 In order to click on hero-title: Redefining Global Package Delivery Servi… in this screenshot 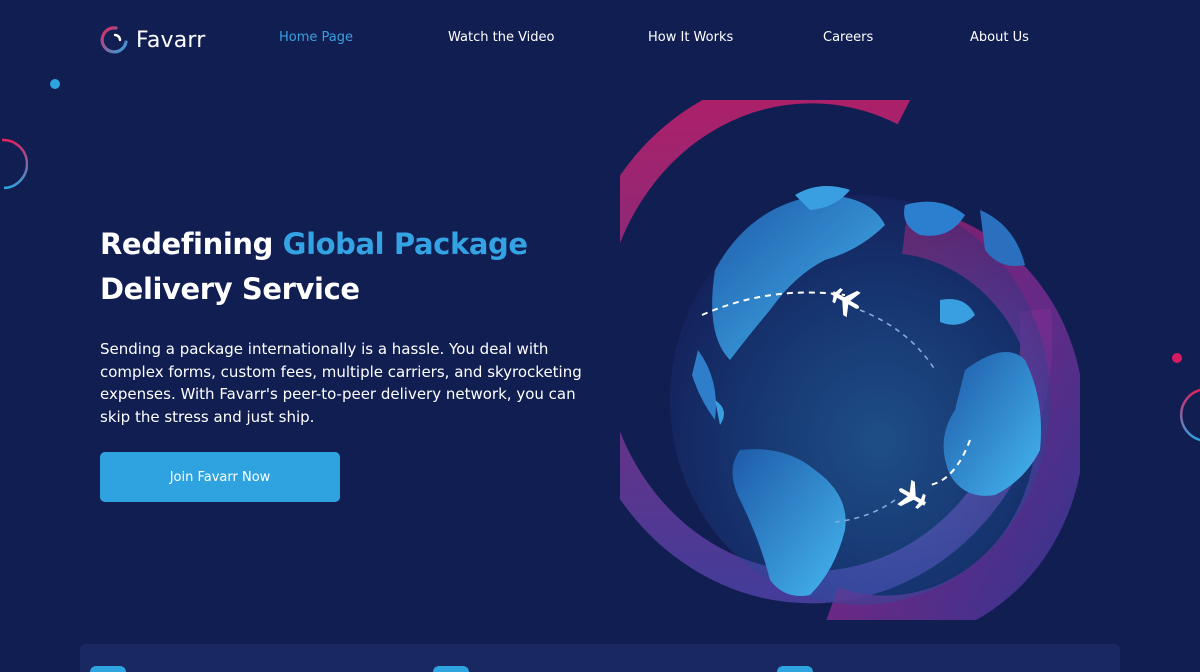, I will do `click(360, 267)`.